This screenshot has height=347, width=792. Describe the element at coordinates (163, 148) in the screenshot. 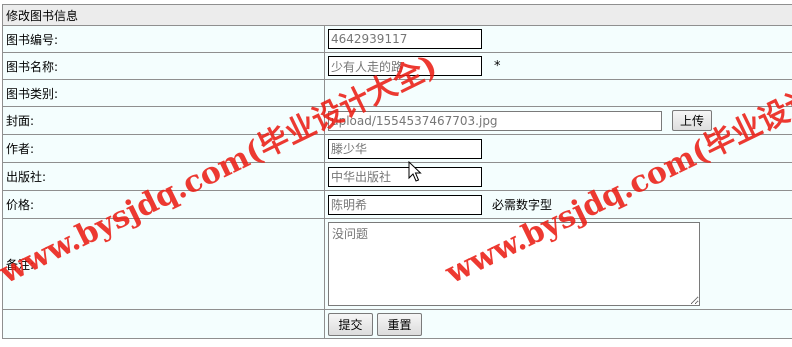

I see `author-label: 作者:` at that location.